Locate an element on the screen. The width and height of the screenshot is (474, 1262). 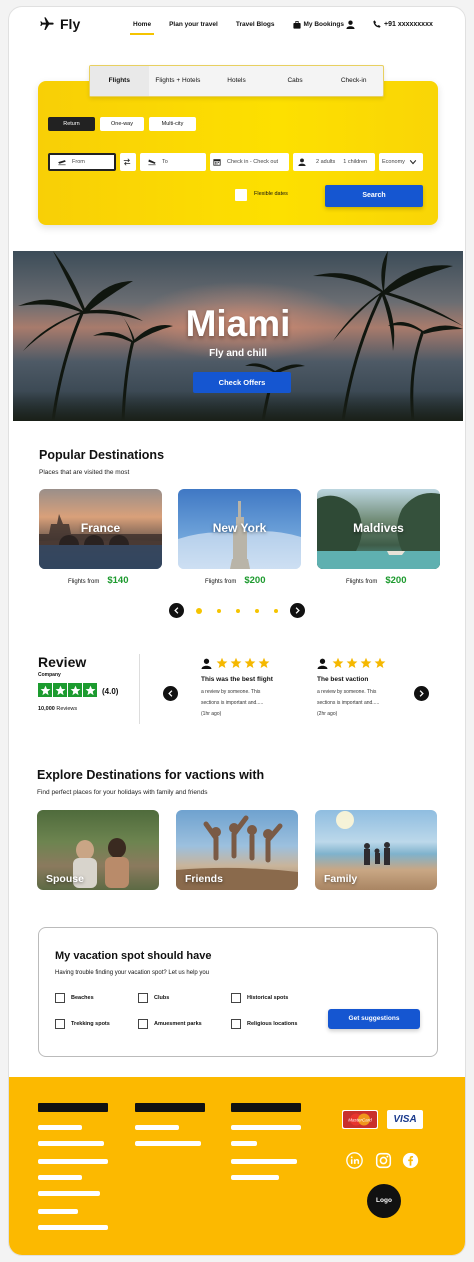
nav-travel-blogs: Travel Blogs is located at coordinates (255, 25).